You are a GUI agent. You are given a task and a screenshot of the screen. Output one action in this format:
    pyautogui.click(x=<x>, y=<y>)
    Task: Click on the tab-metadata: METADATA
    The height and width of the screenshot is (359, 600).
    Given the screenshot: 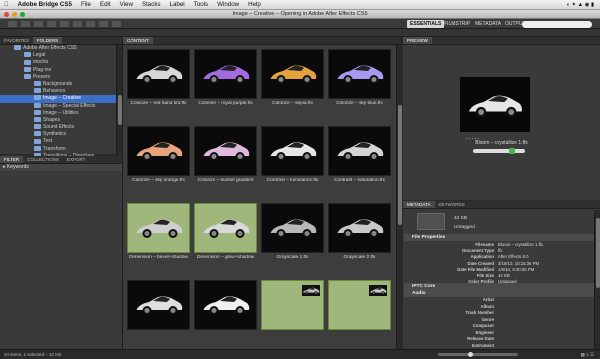 What is the action you would take?
    pyautogui.click(x=419, y=204)
    